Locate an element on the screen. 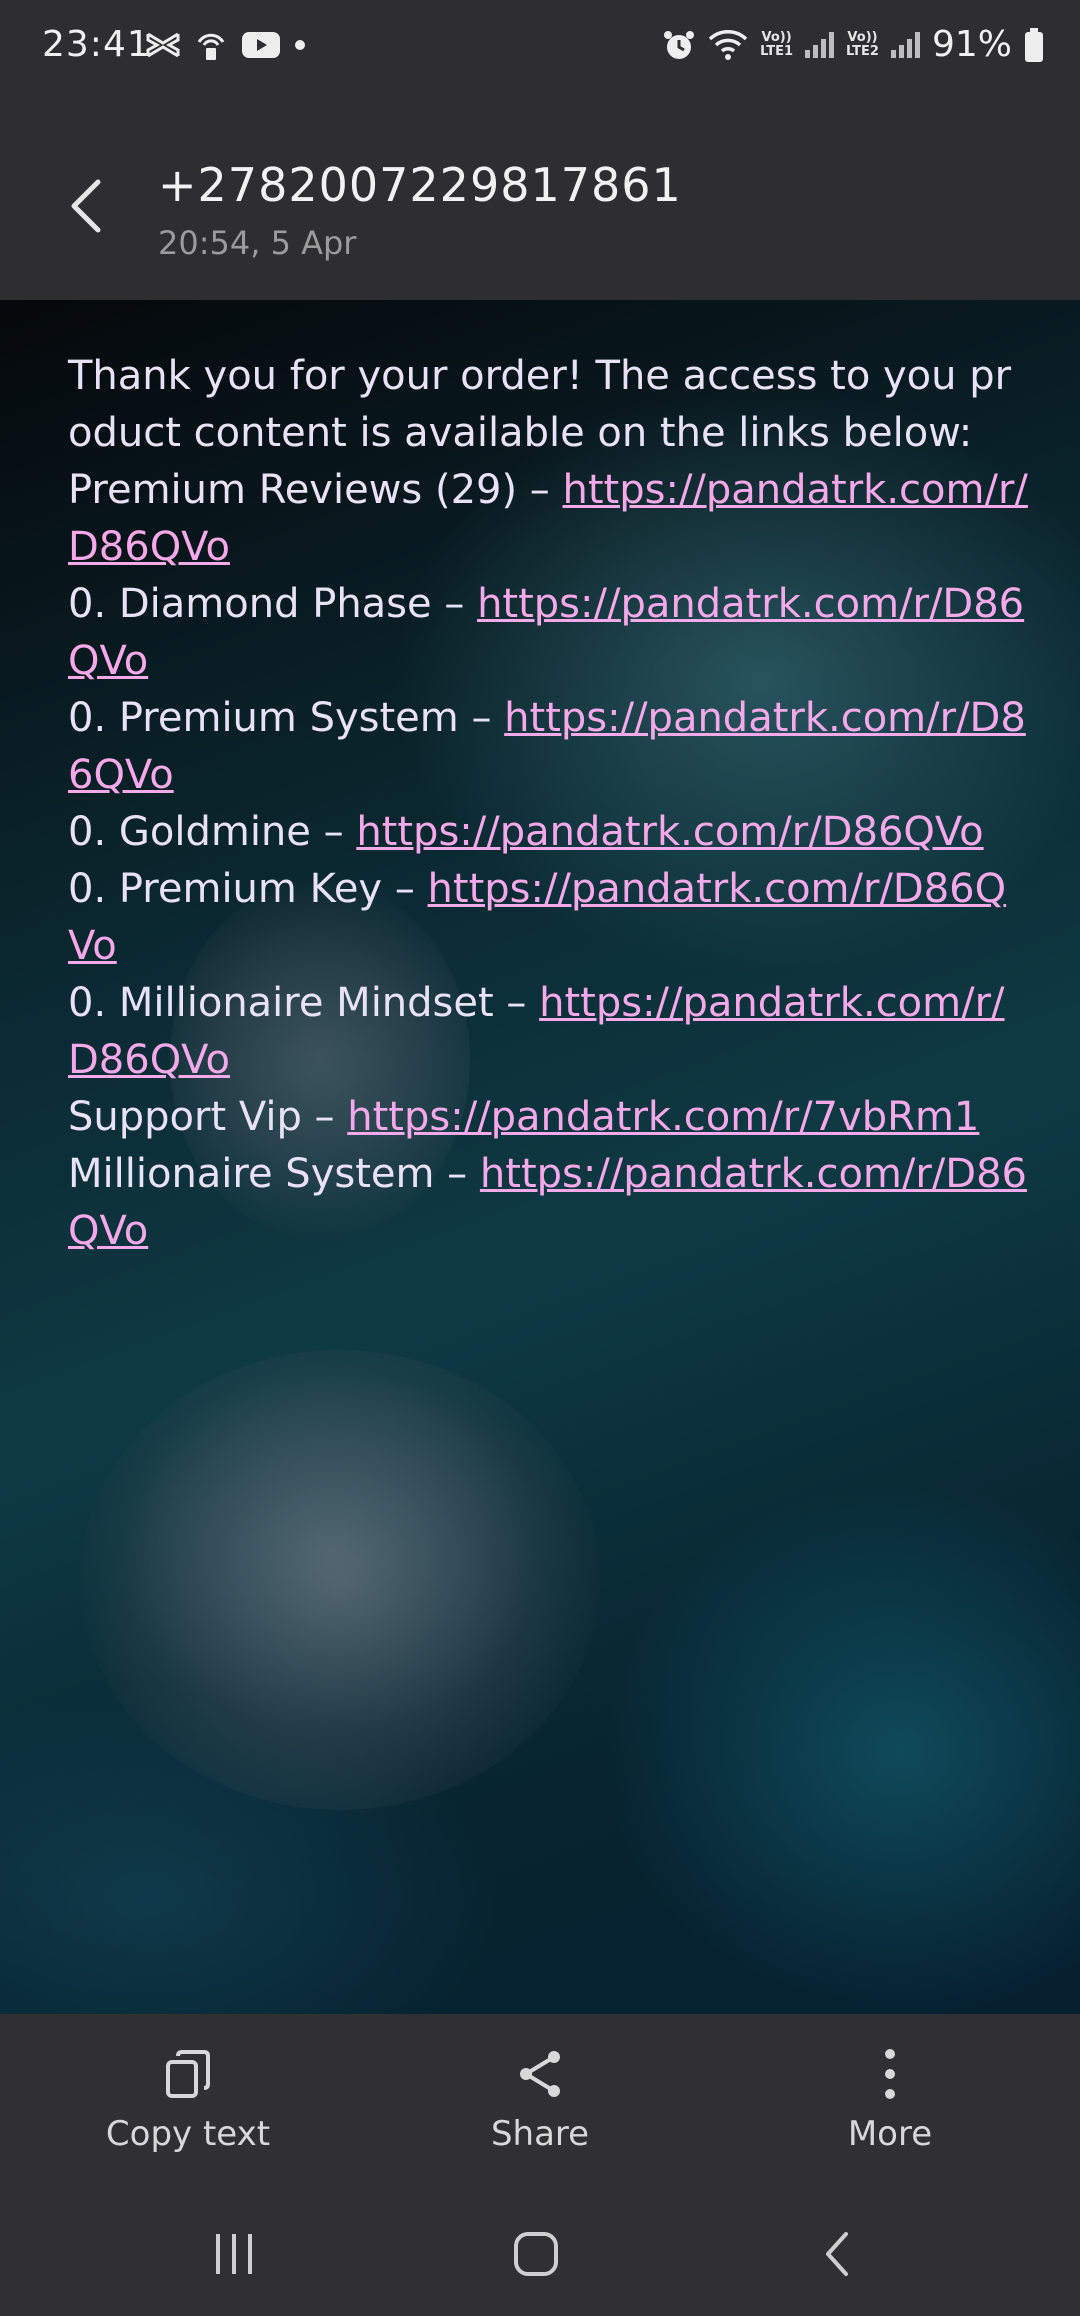 The height and width of the screenshot is (2316, 1080). back-button is located at coordinates (838, 2254).